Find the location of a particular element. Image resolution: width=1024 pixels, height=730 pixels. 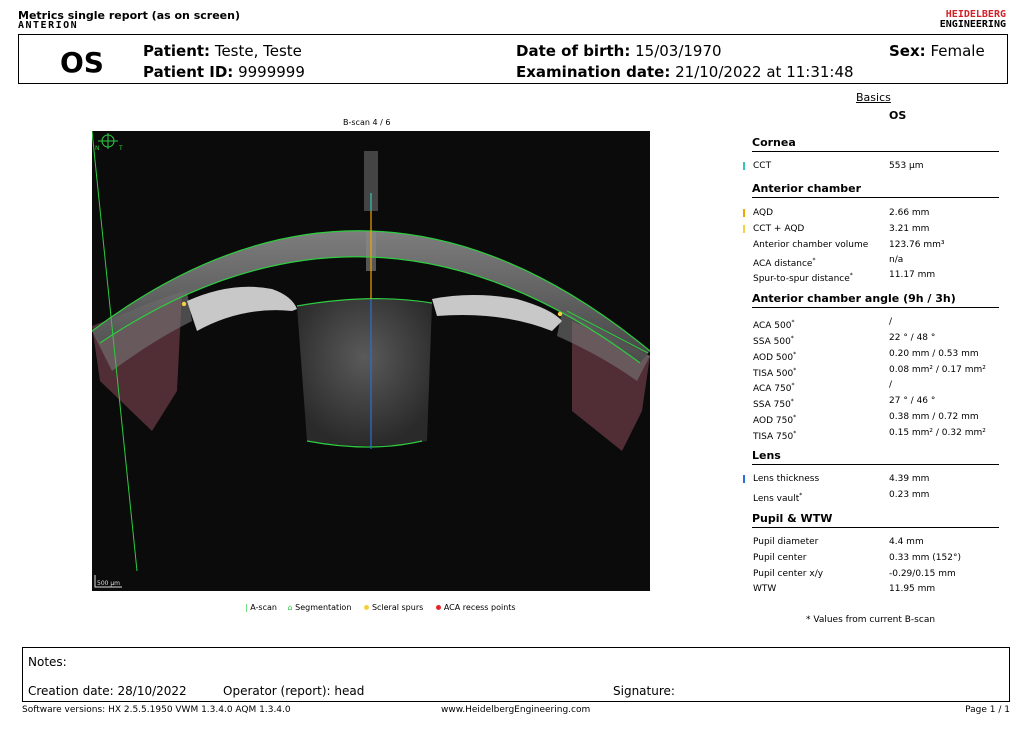

patient-name: Teste, Teste is located at coordinates (258, 51).